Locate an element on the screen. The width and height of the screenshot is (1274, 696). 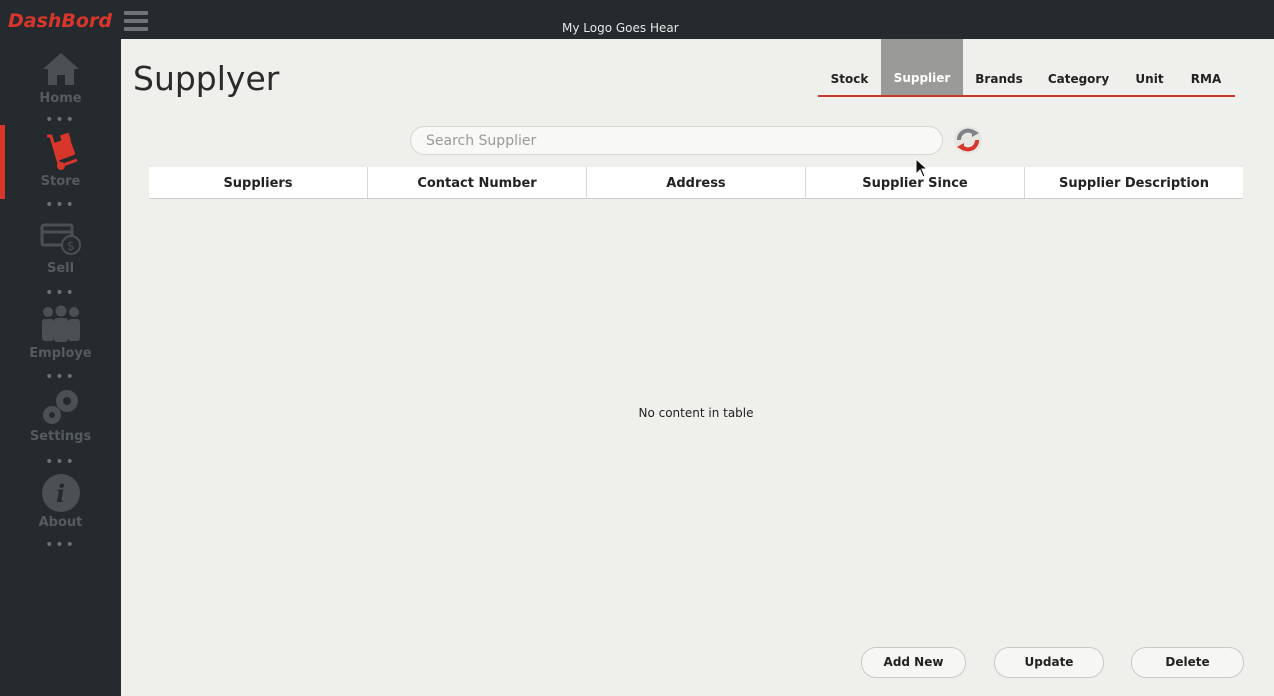
page-title: Supplyer is located at coordinates (206, 78).